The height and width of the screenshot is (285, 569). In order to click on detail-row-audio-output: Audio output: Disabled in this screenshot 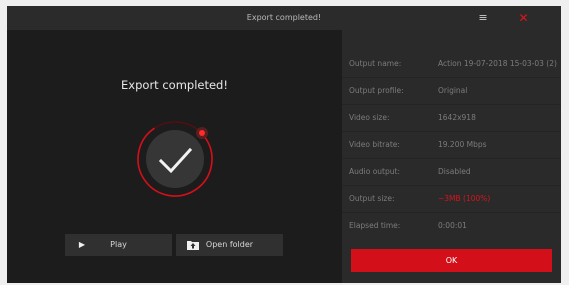, I will do `click(451, 172)`.